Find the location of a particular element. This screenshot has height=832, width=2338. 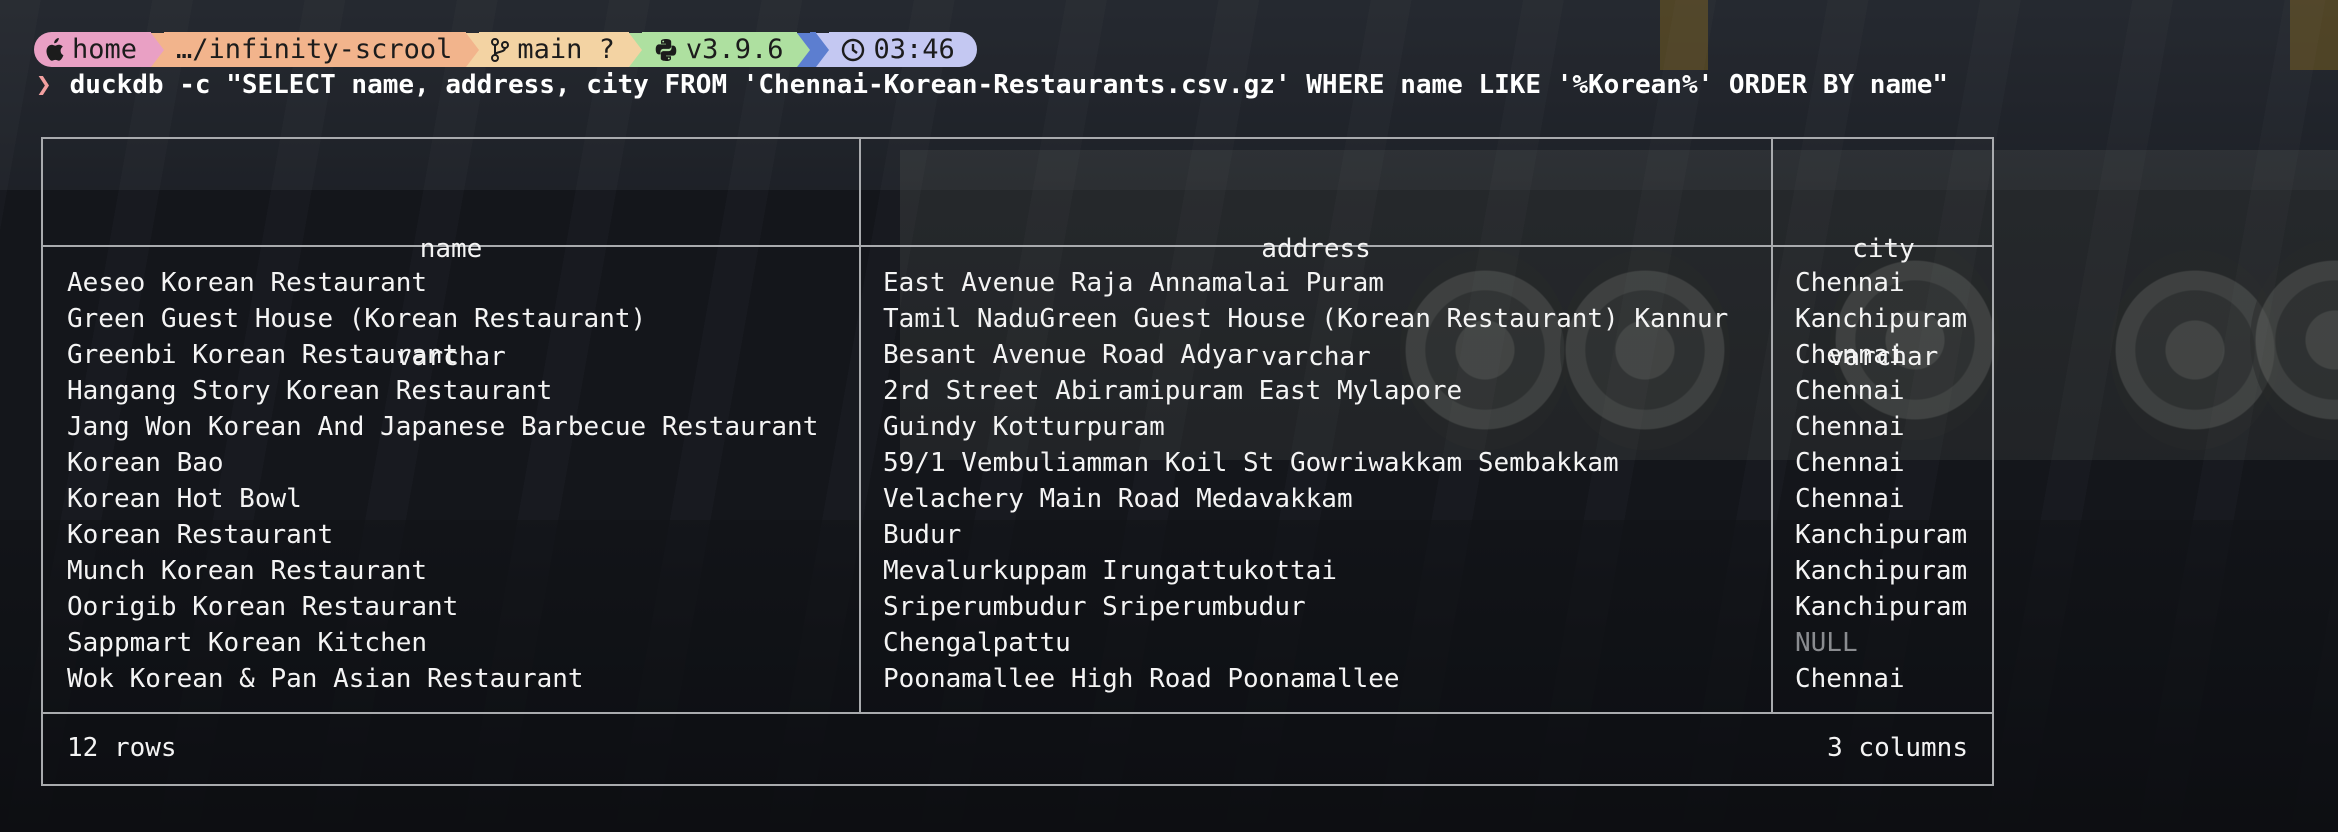

prompt-time-label: 03:46 is located at coordinates (914, 49).